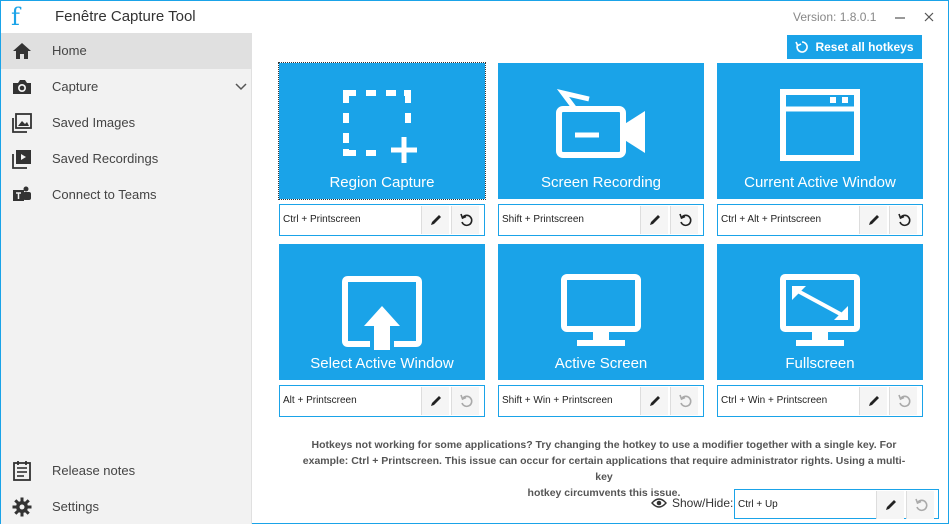 The image size is (949, 524). I want to click on tile-current-active-window: Current Active Window, so click(820, 131).